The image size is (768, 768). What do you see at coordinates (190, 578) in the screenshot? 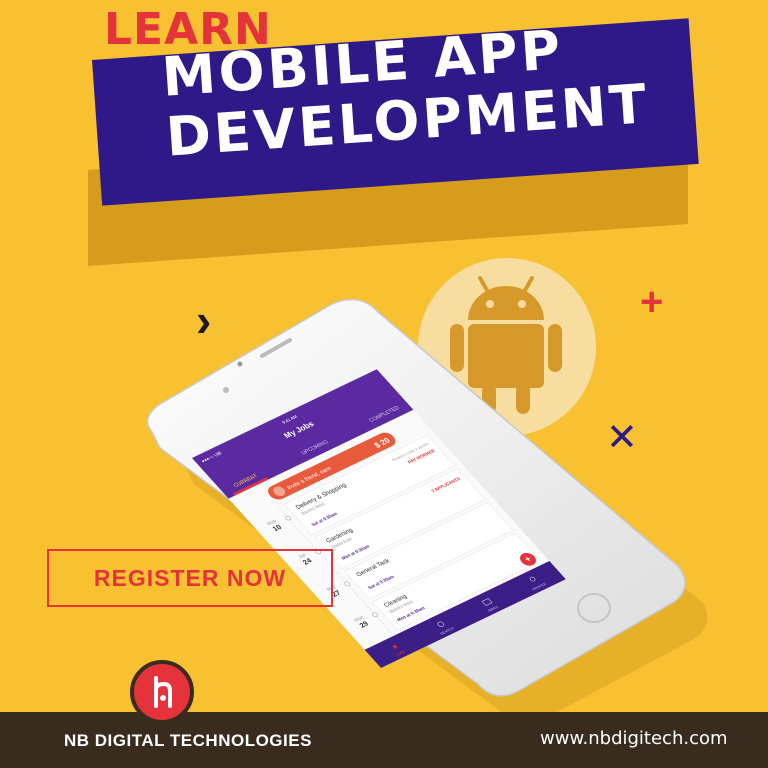
I see `register-now-button: REGISTER NOW` at bounding box center [190, 578].